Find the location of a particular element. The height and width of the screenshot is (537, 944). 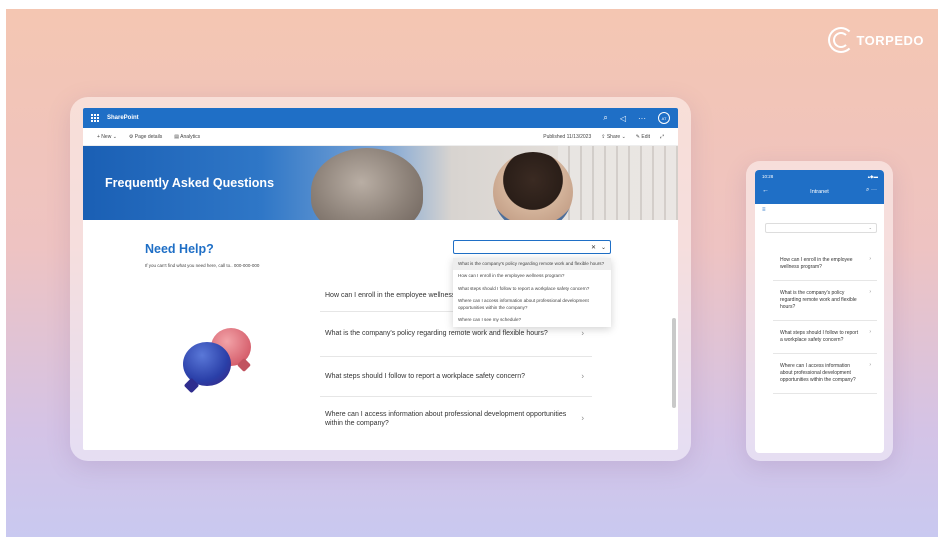

chat-bubbles-illustration is located at coordinates (219, 362).